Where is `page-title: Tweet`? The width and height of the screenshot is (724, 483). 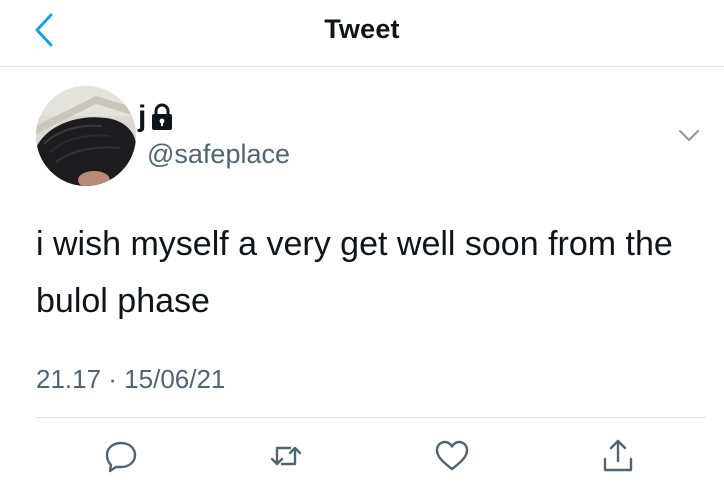
page-title: Tweet is located at coordinates (362, 29).